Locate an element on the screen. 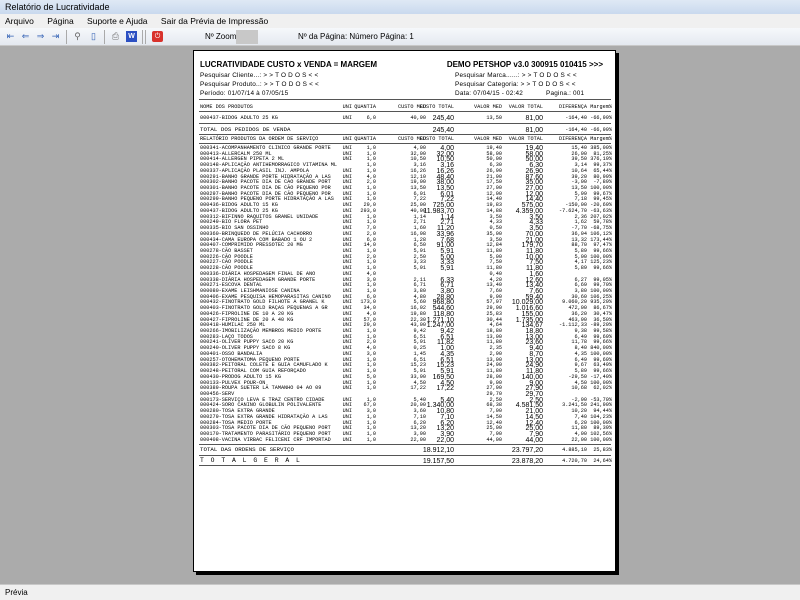 The height and width of the screenshot is (600, 800). word-export-icon: W is located at coordinates (131, 36).